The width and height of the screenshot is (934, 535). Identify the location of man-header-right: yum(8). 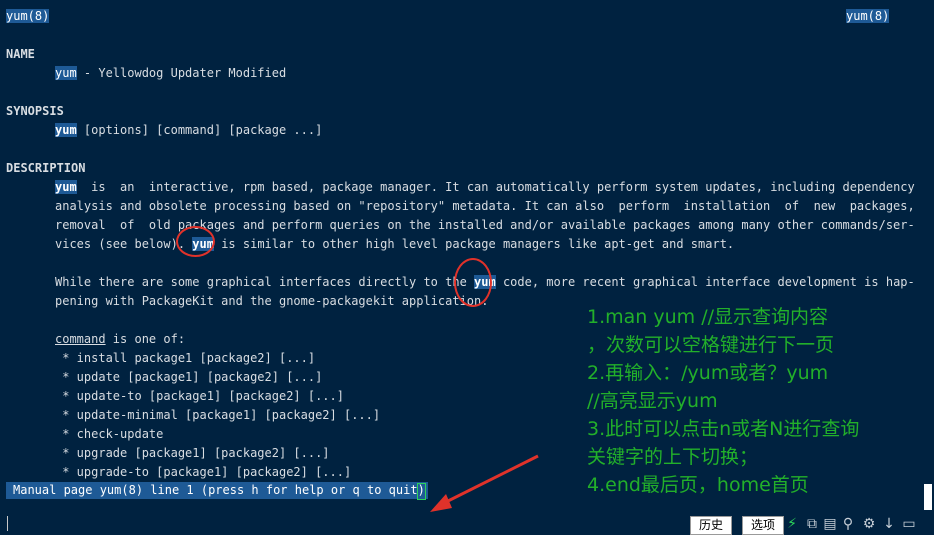
(868, 16).